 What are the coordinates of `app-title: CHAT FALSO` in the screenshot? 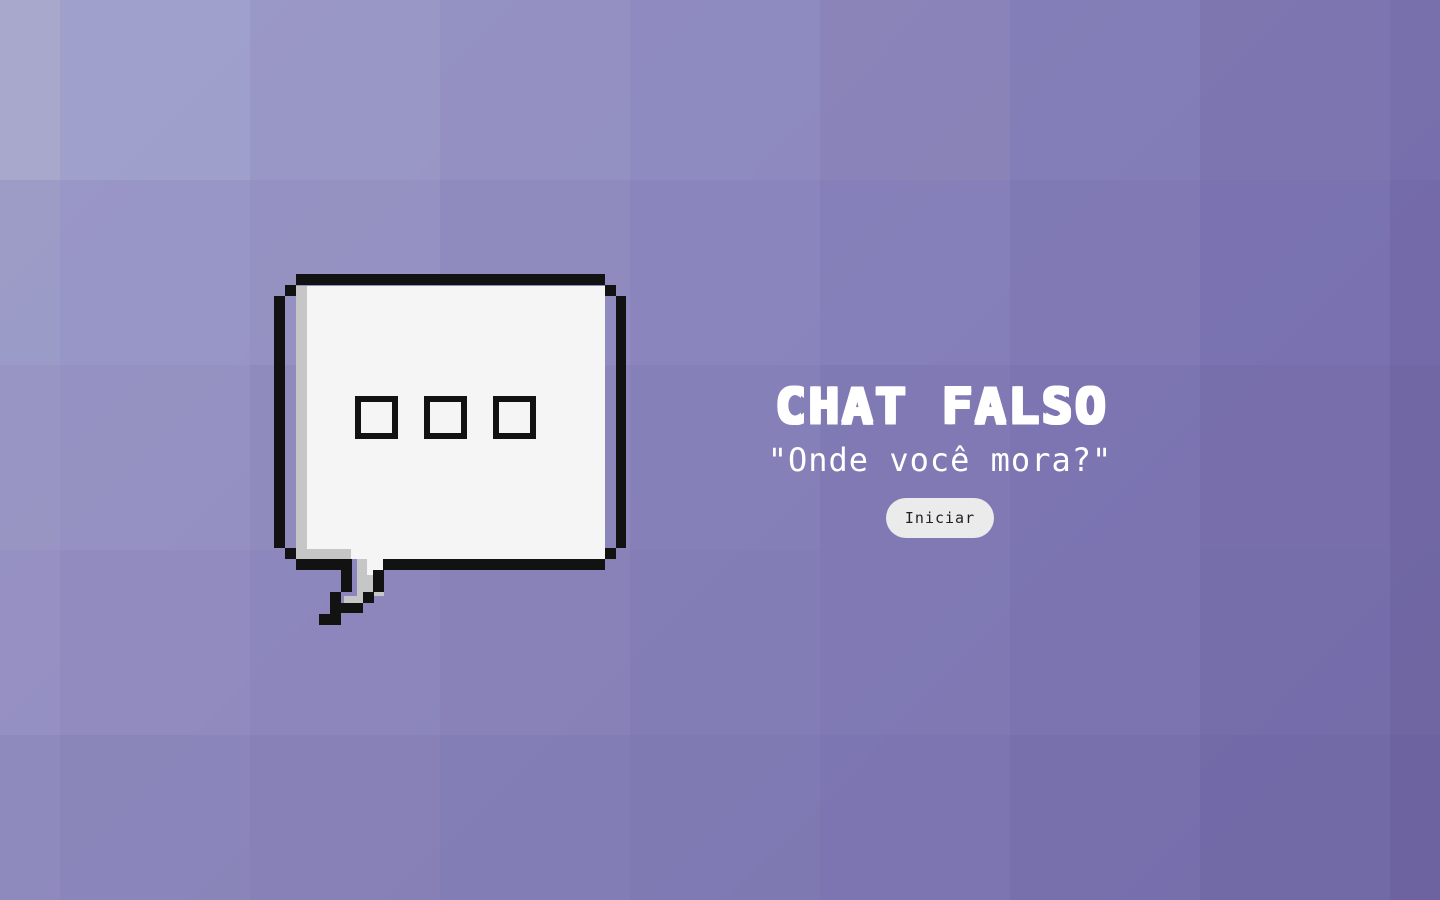 It's located at (940, 406).